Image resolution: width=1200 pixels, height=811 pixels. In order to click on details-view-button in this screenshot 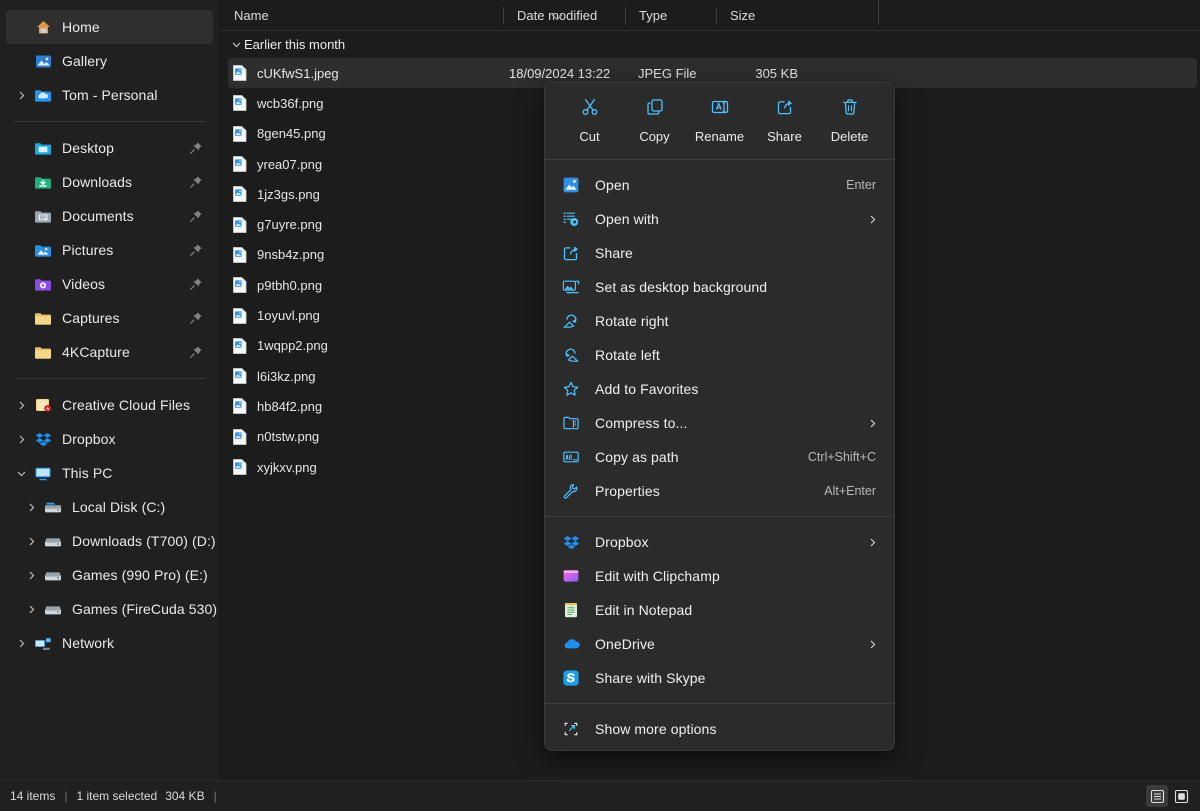, I will do `click(1157, 796)`.